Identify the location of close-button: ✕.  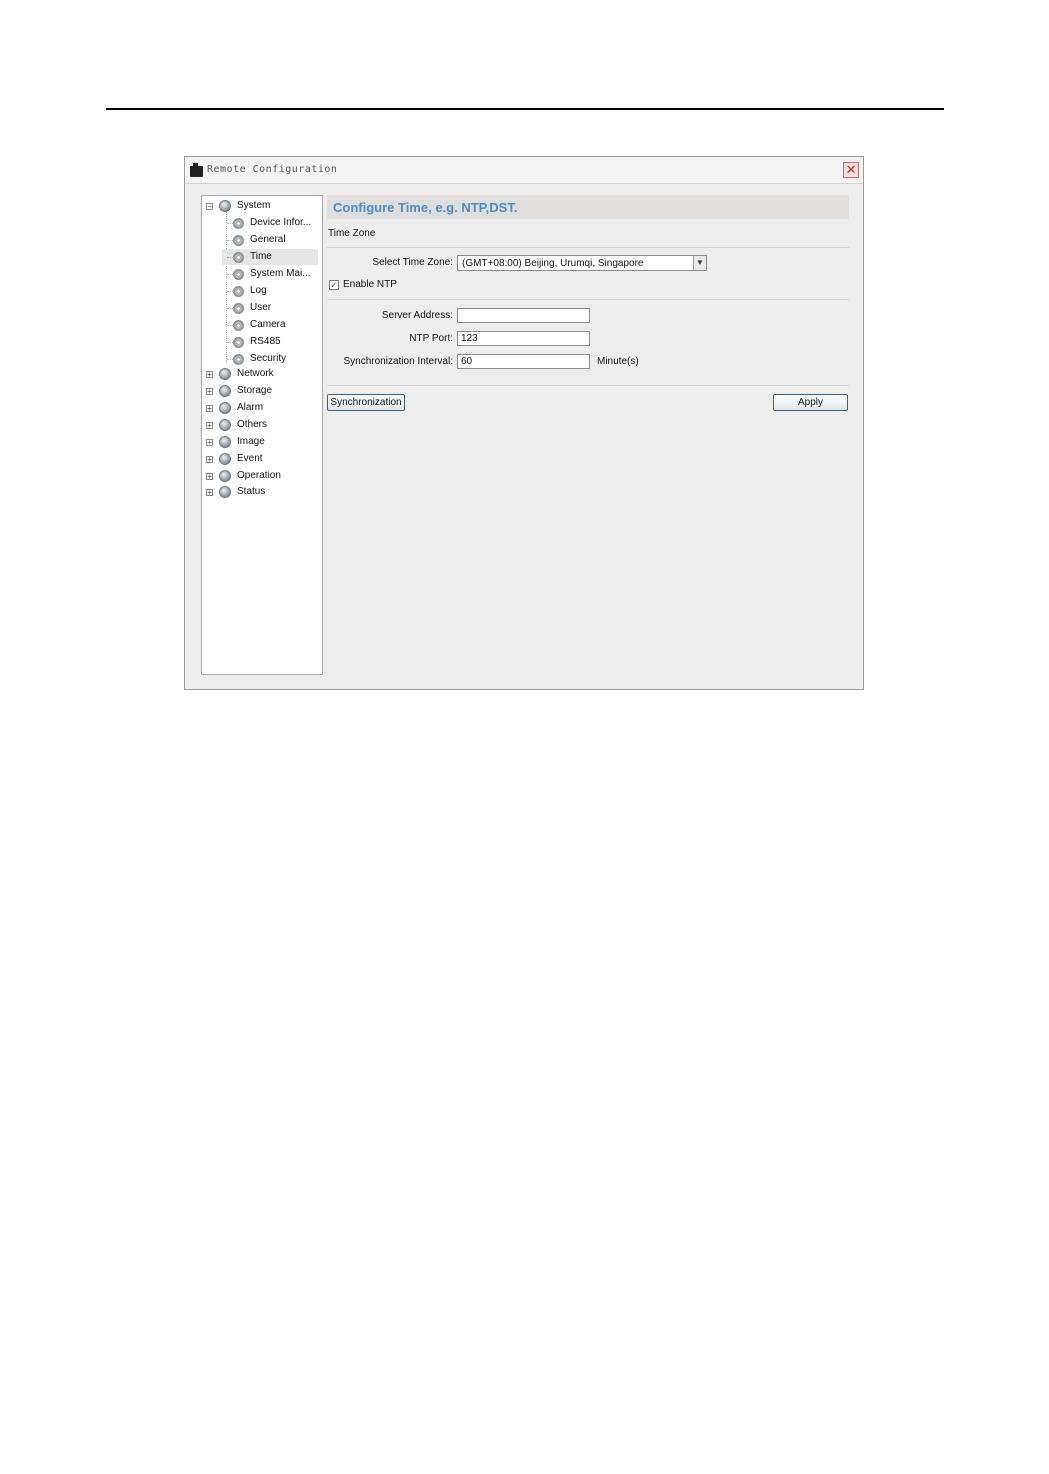
(851, 170).